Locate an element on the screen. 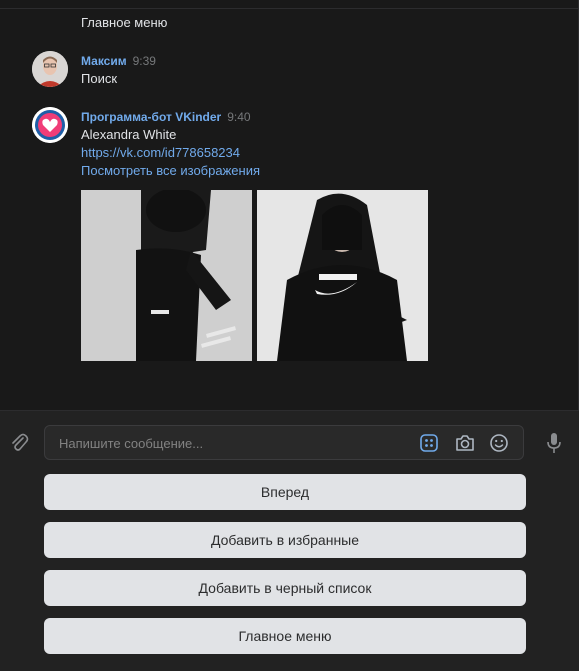  emoji-icon is located at coordinates (499, 443).